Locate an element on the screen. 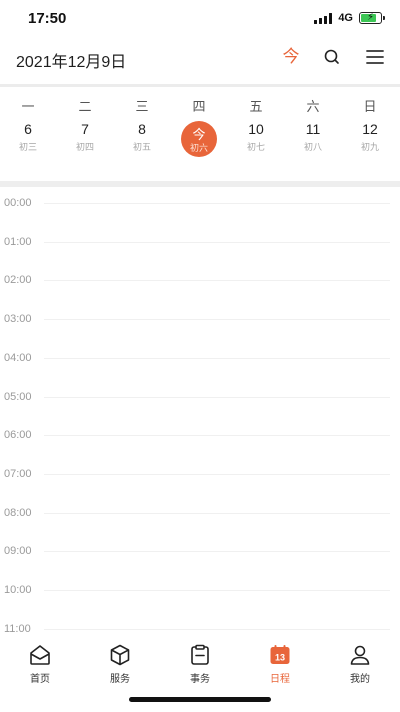 The image size is (400, 712). day-cell: 日 12 初九 is located at coordinates (370, 135).